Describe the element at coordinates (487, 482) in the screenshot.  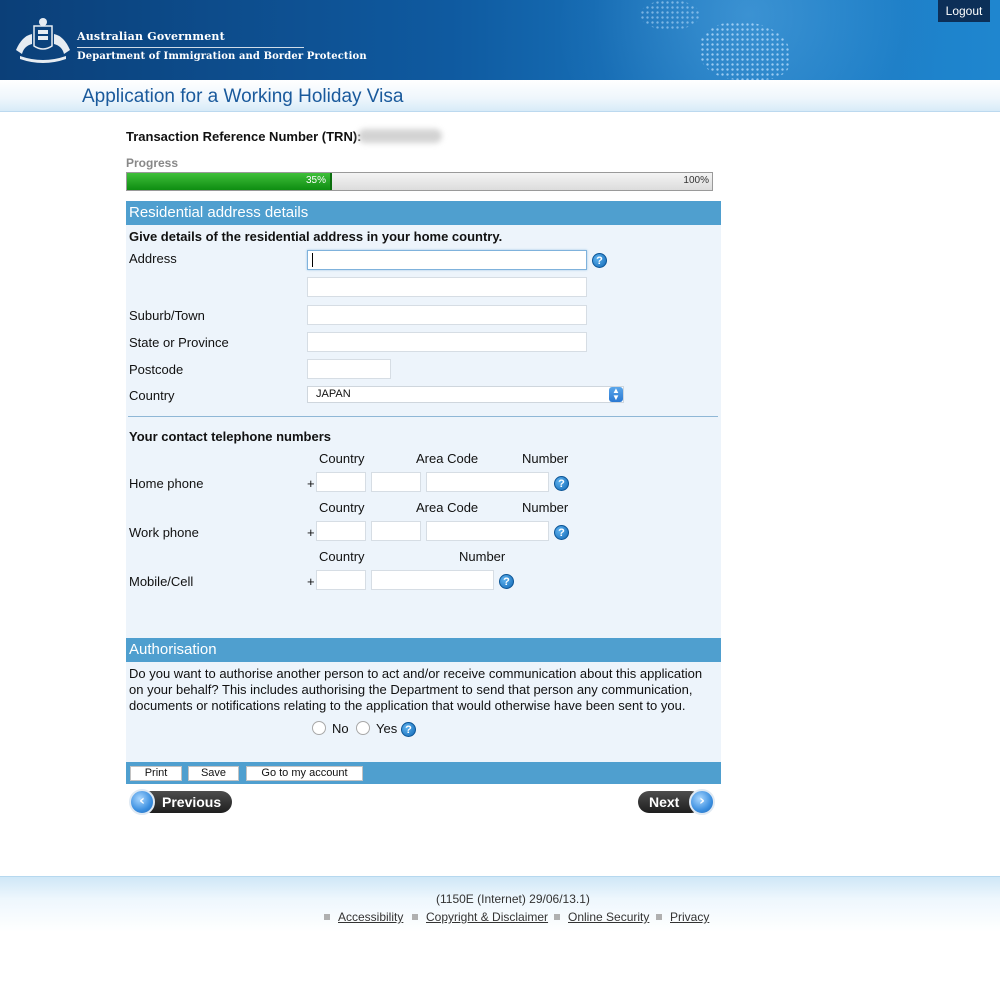
I see `home-number-input` at that location.